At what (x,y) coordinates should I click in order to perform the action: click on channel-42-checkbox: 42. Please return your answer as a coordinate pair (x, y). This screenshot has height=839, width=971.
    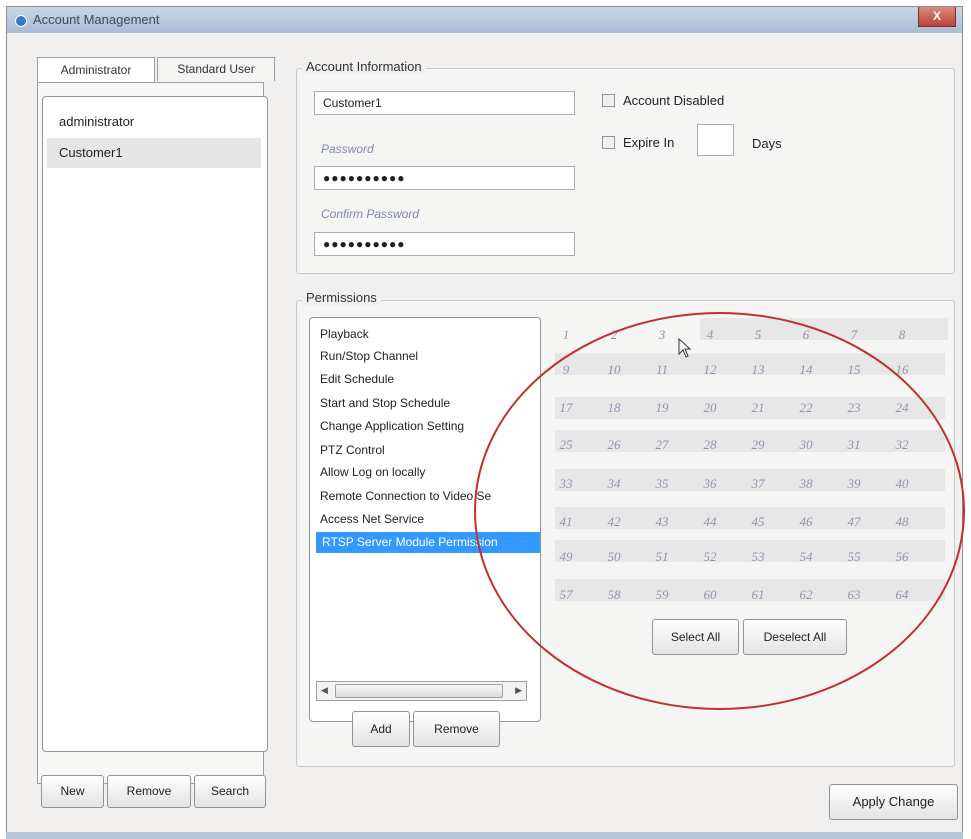
    Looking at the image, I should click on (614, 522).